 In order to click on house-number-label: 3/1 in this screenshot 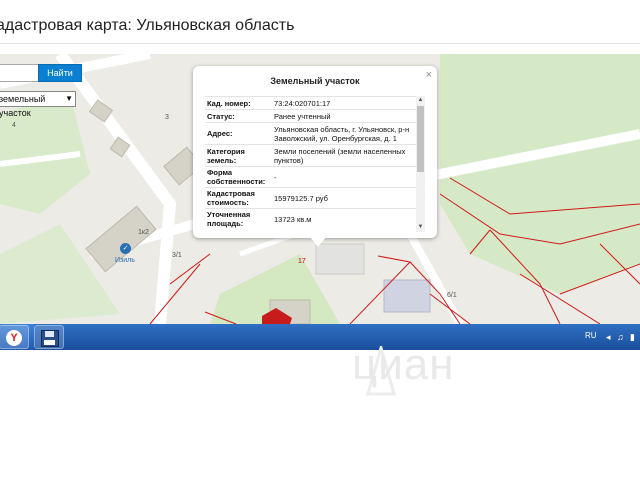, I will do `click(177, 255)`.